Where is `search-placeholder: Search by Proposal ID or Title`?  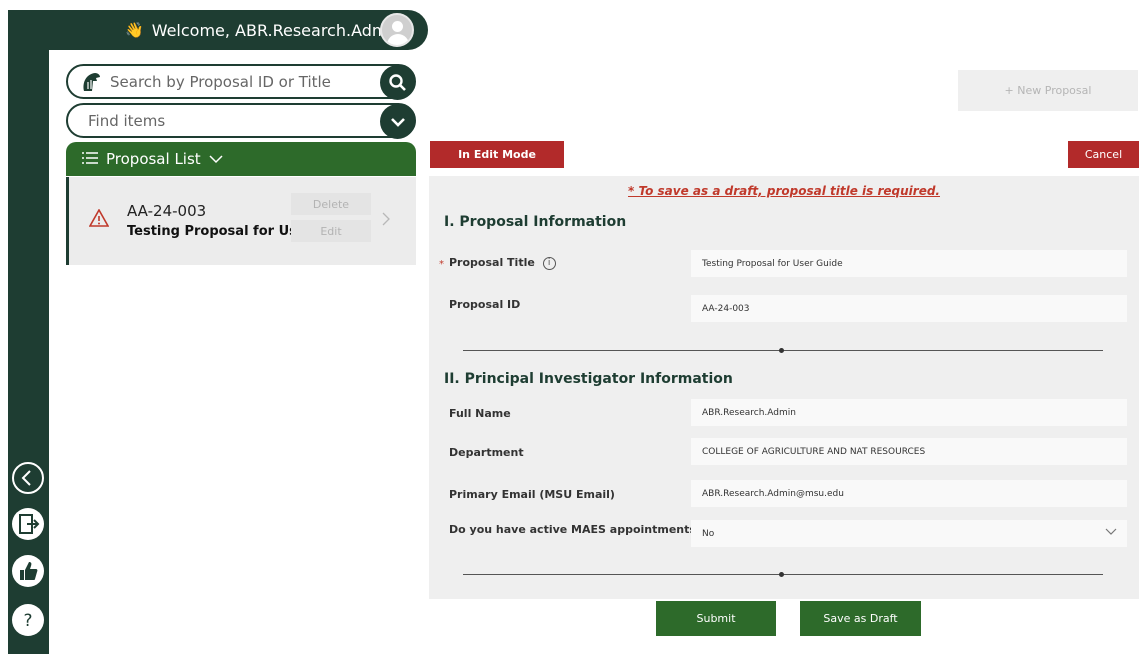
search-placeholder: Search by Proposal ID or Title is located at coordinates (220, 82).